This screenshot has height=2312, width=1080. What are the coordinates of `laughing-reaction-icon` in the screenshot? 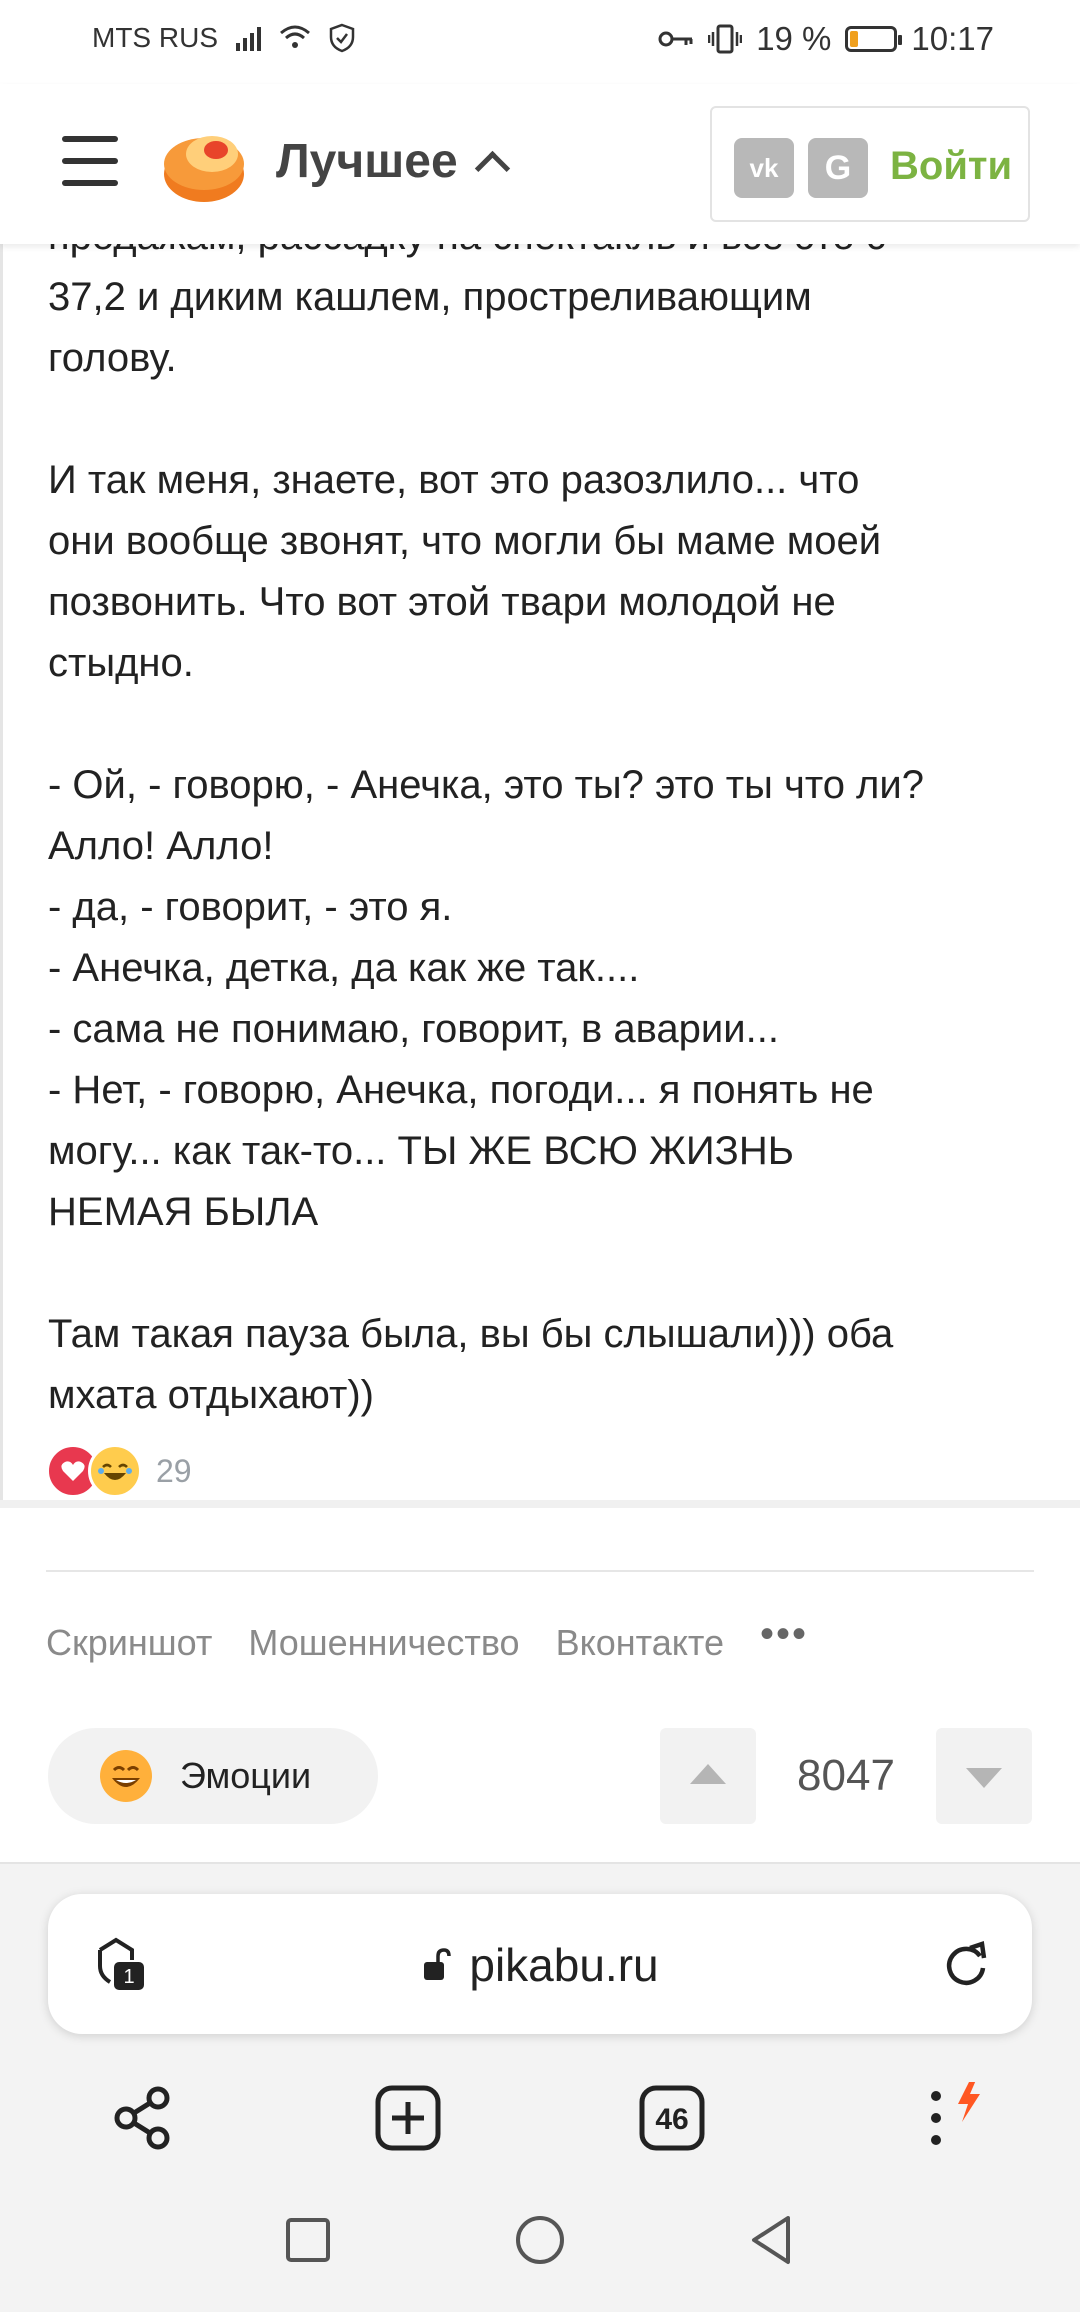 It's located at (115, 1471).